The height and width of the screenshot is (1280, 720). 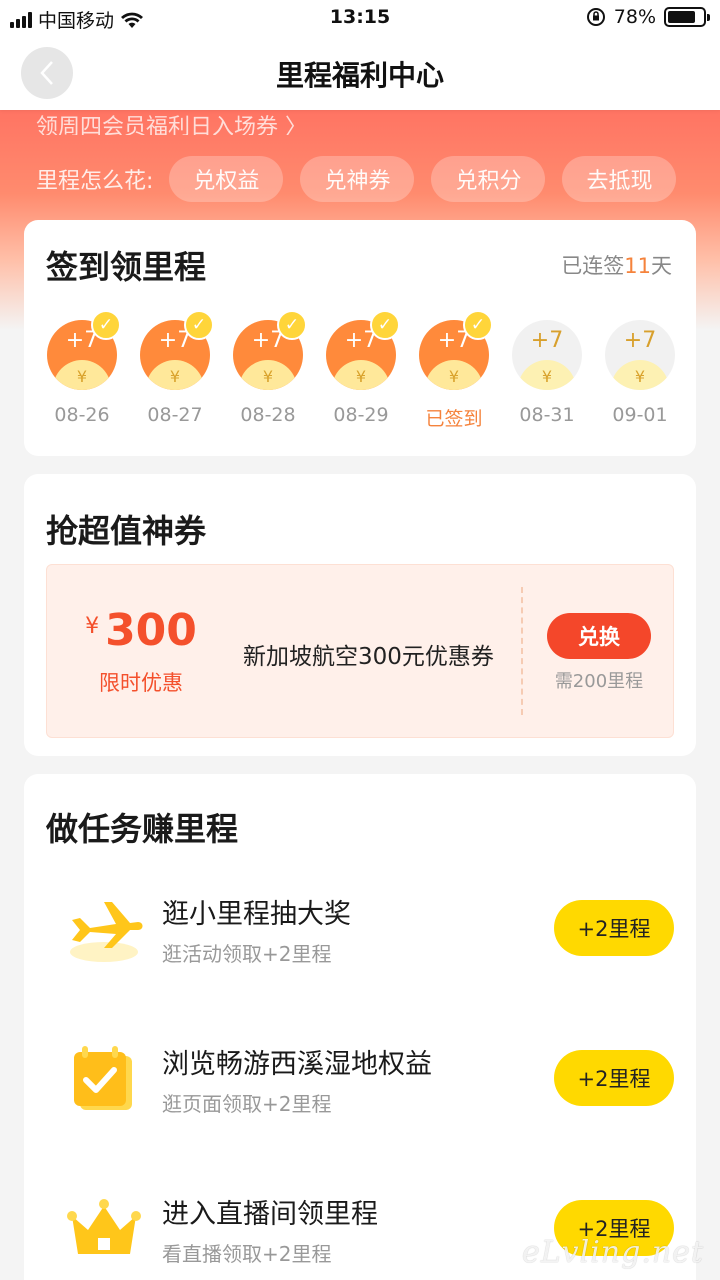 I want to click on chip-redeem-coupons: 兑神券, so click(x=357, y=179).